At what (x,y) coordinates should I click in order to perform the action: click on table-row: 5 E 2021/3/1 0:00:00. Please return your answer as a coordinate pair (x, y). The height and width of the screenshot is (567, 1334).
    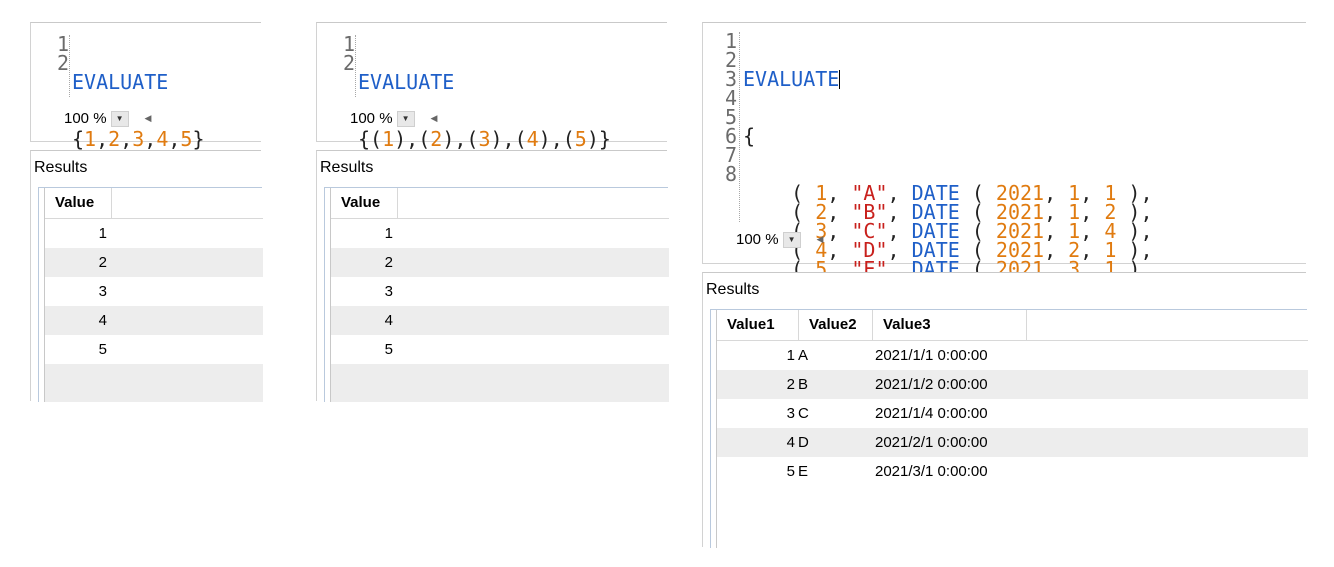
    Looking at the image, I should click on (1012, 471).